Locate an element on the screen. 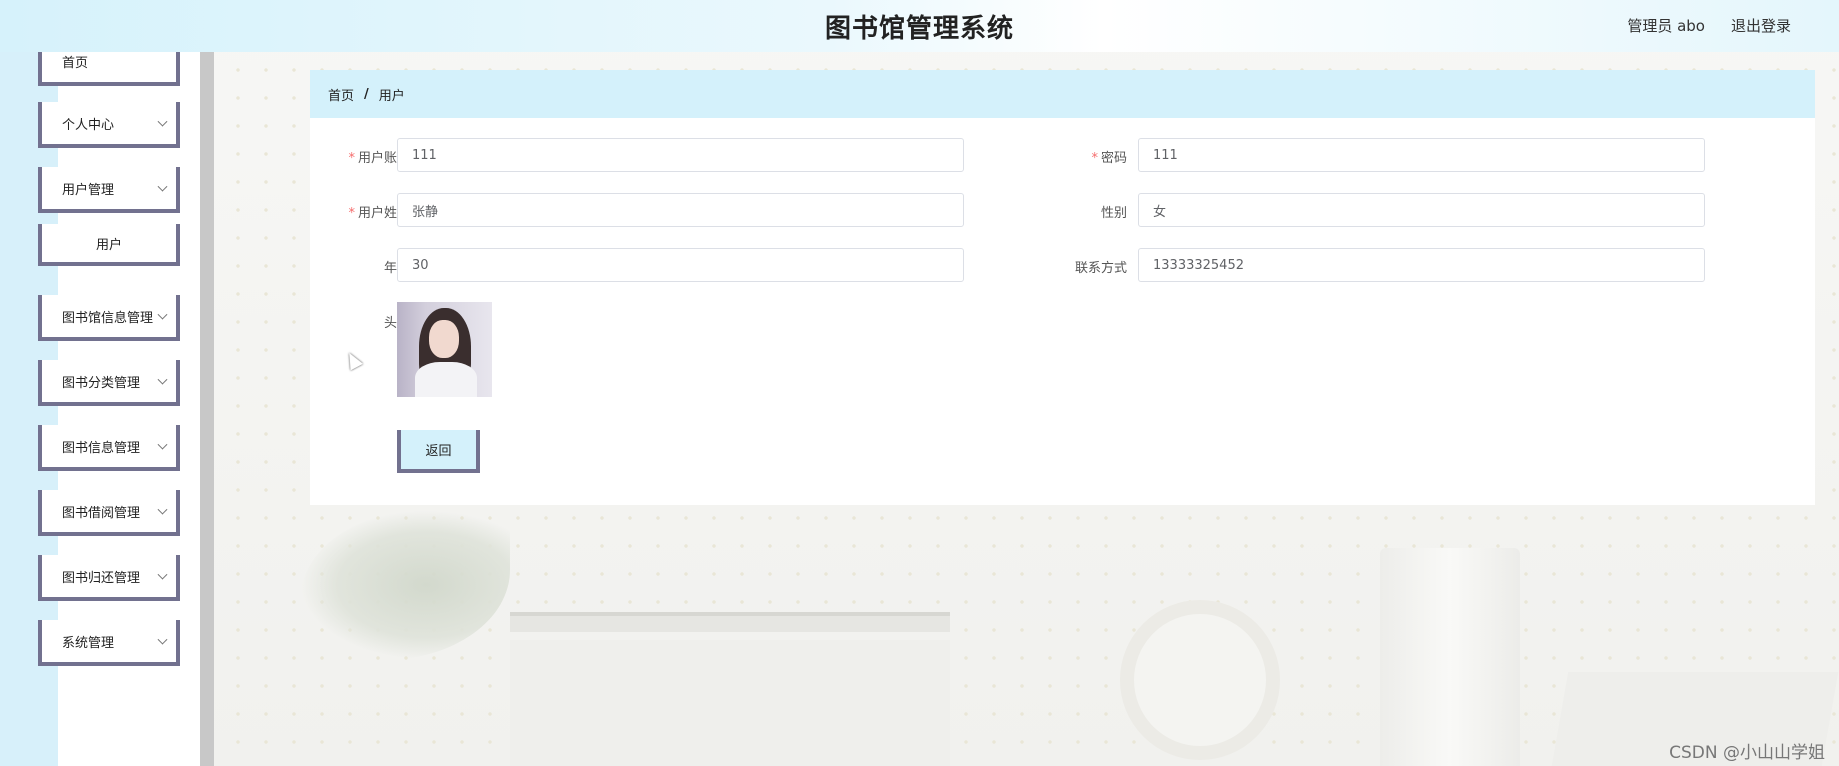 The height and width of the screenshot is (766, 1839). sidebar-item-user-management: 用户管理 is located at coordinates (109, 190).